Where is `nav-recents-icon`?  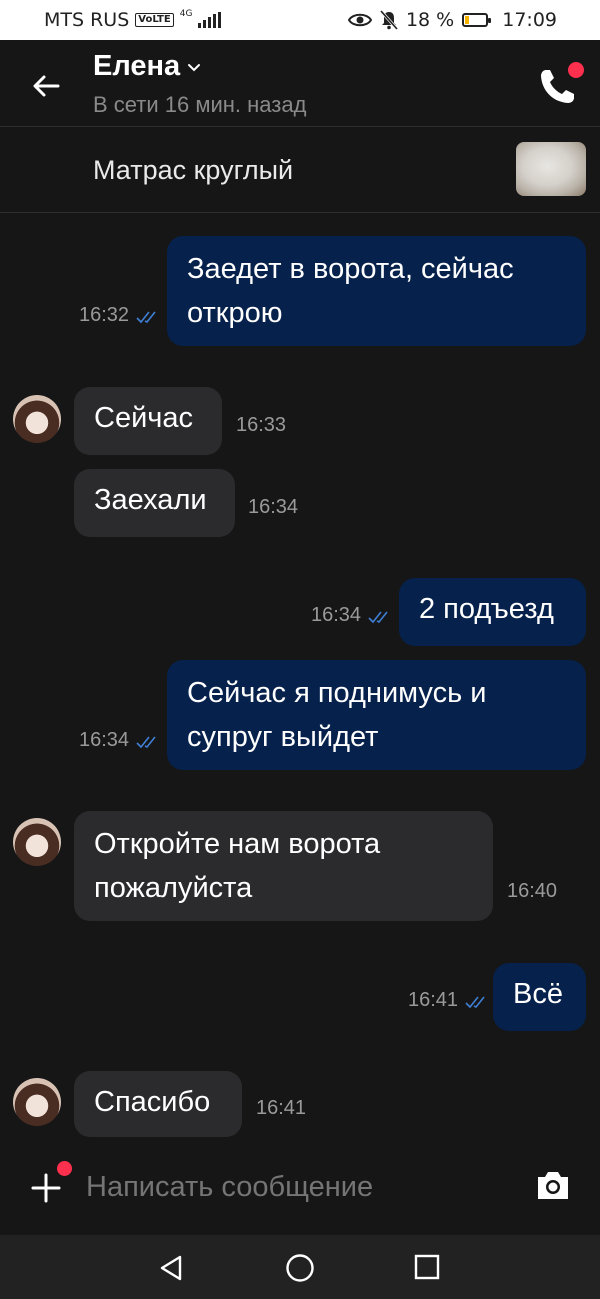
nav-recents-icon is located at coordinates (427, 1267).